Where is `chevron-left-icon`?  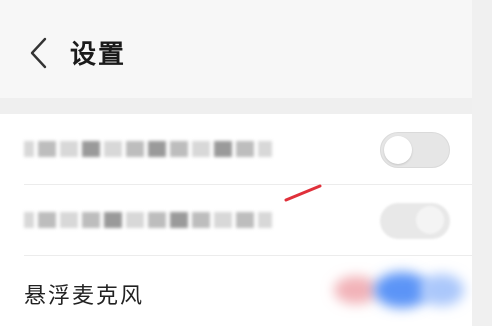 chevron-left-icon is located at coordinates (39, 53).